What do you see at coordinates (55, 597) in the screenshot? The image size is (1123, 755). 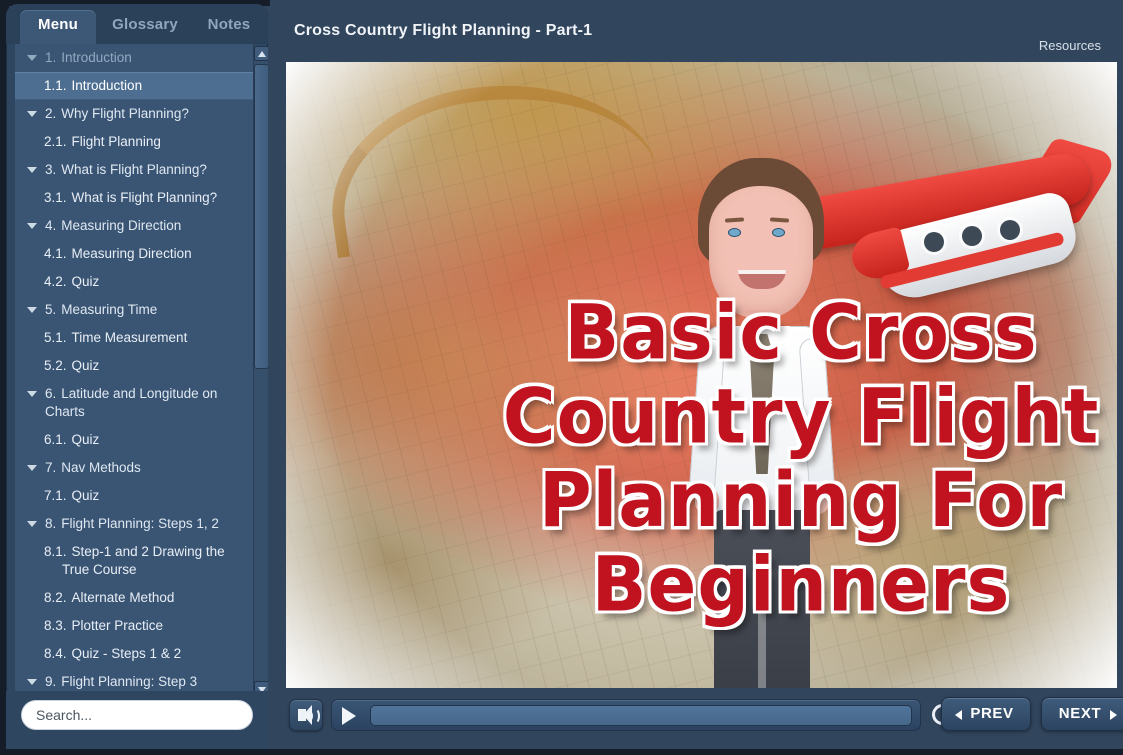 I see `menu-item-number: 8.2.` at bounding box center [55, 597].